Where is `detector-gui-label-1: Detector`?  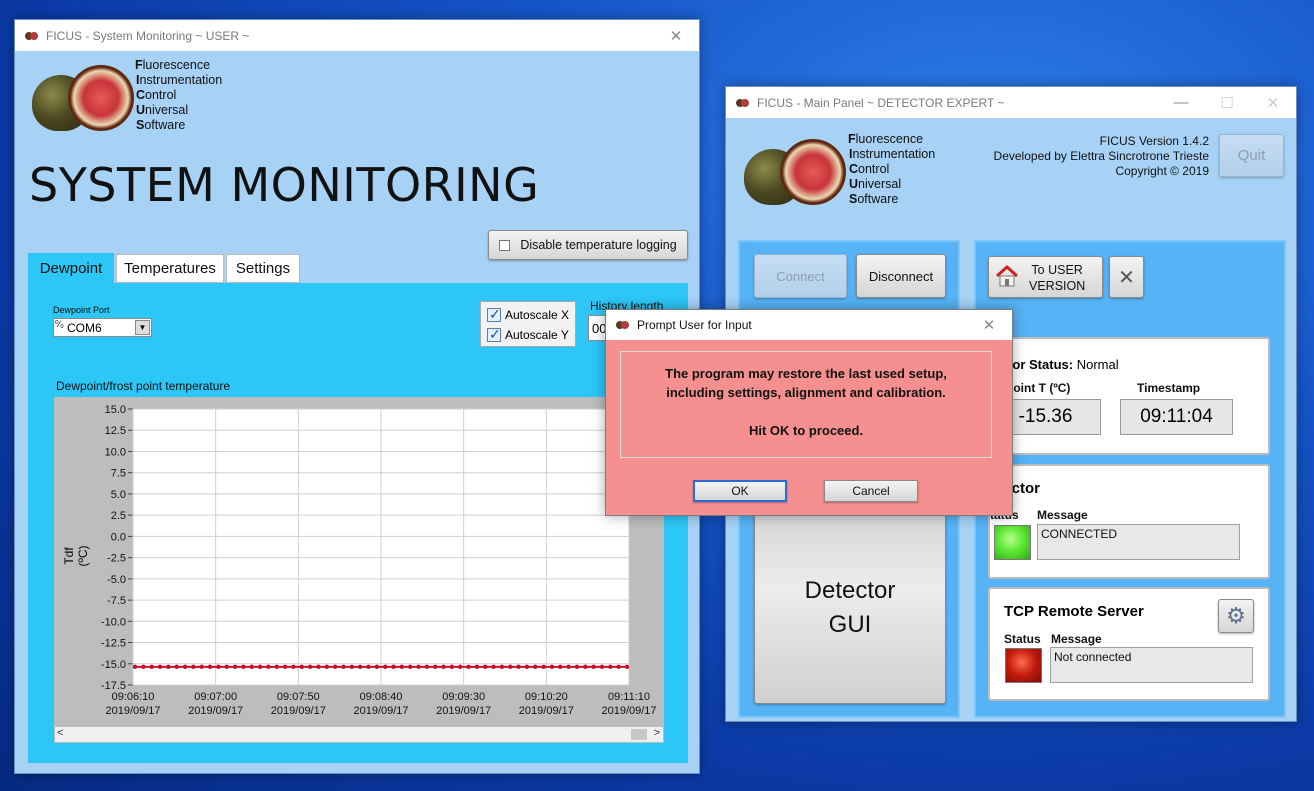 detector-gui-label-1: Detector is located at coordinates (850, 590).